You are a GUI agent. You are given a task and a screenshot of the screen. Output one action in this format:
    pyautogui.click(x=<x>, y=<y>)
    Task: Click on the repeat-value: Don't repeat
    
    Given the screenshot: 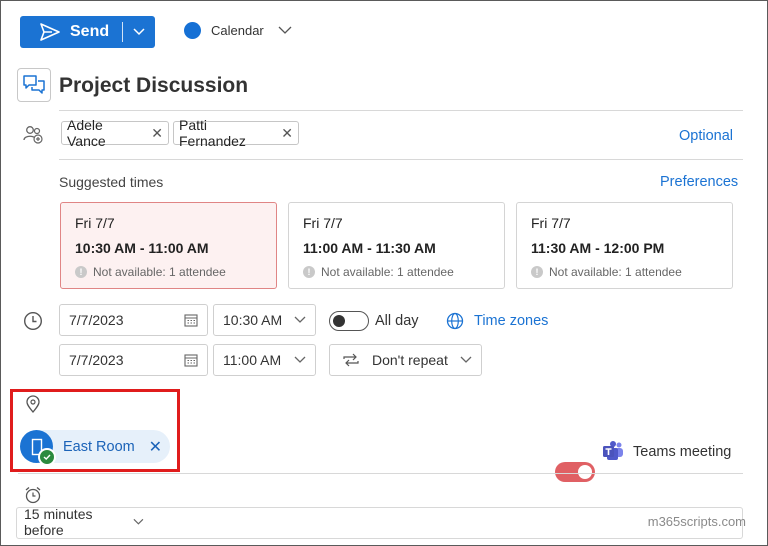 What is the action you would take?
    pyautogui.click(x=410, y=360)
    